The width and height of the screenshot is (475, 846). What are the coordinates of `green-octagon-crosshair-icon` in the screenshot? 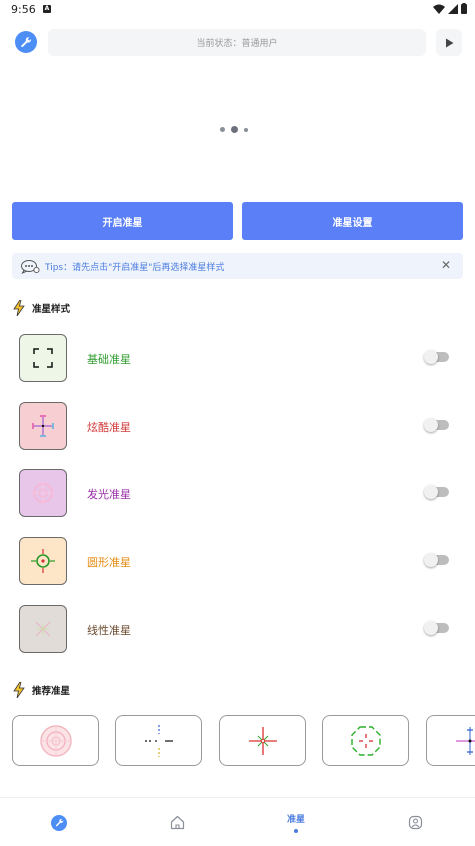 It's located at (365, 740).